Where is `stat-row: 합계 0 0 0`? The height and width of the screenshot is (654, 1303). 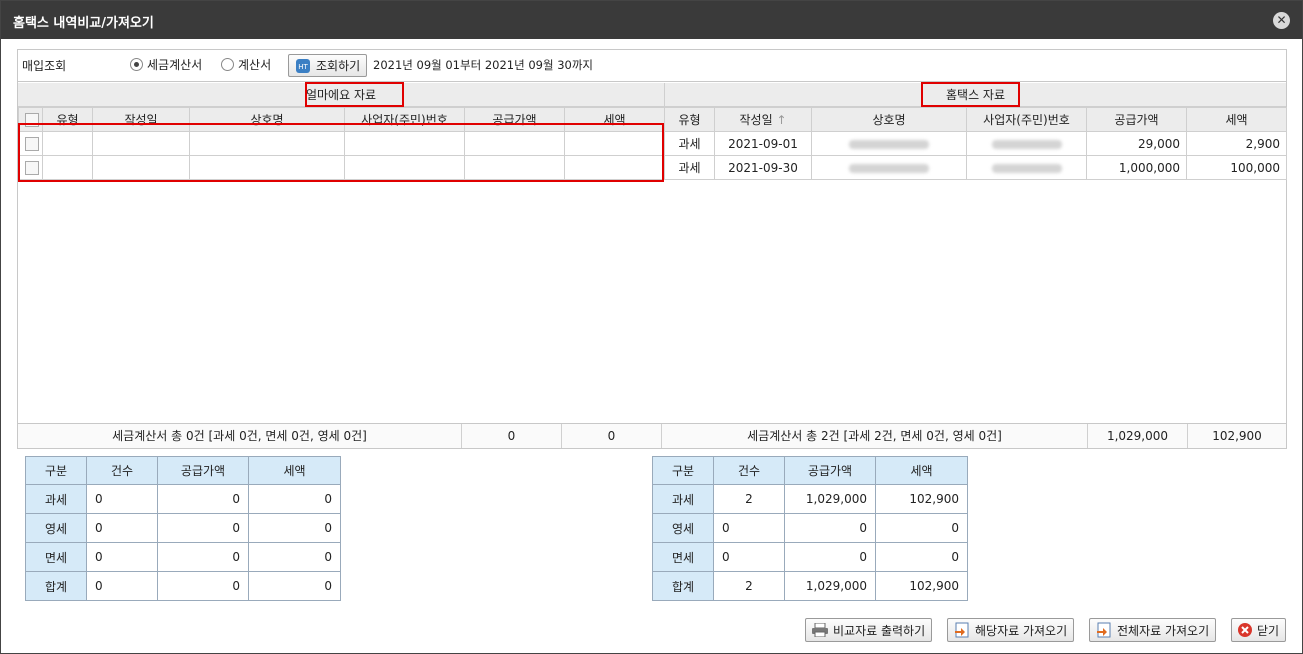
stat-row: 합계 0 0 0 is located at coordinates (183, 586).